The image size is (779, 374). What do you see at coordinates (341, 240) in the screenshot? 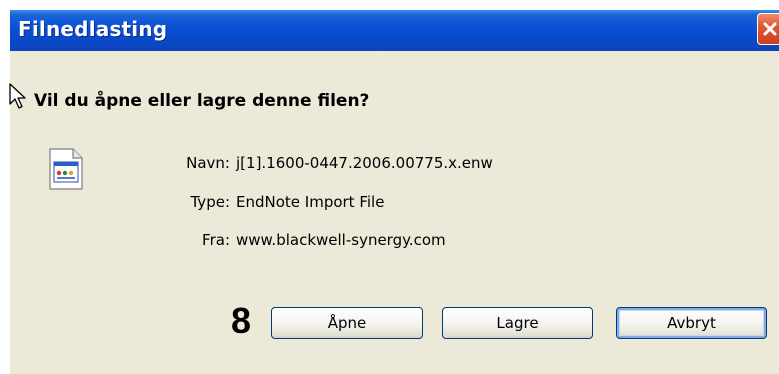
I see `file-source-value: www.blackwell-synergy.com` at bounding box center [341, 240].